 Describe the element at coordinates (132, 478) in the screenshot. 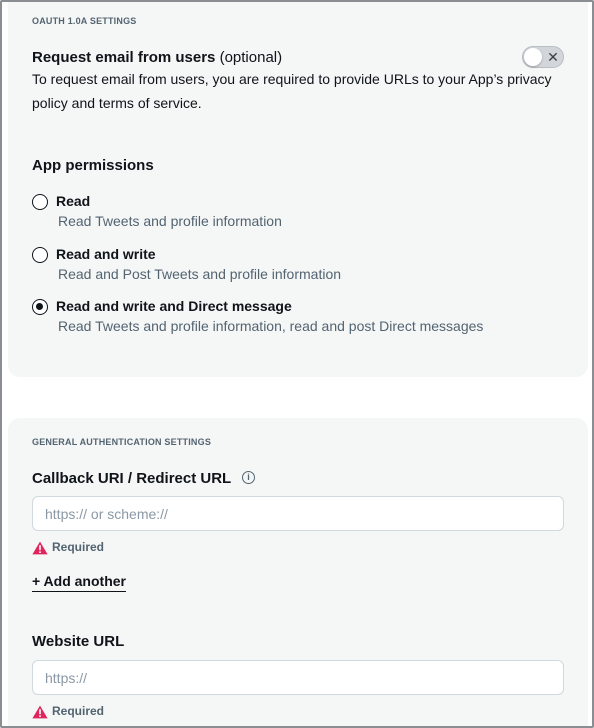

I see `callback-url-label: Callback URI / Redirect URL` at that location.